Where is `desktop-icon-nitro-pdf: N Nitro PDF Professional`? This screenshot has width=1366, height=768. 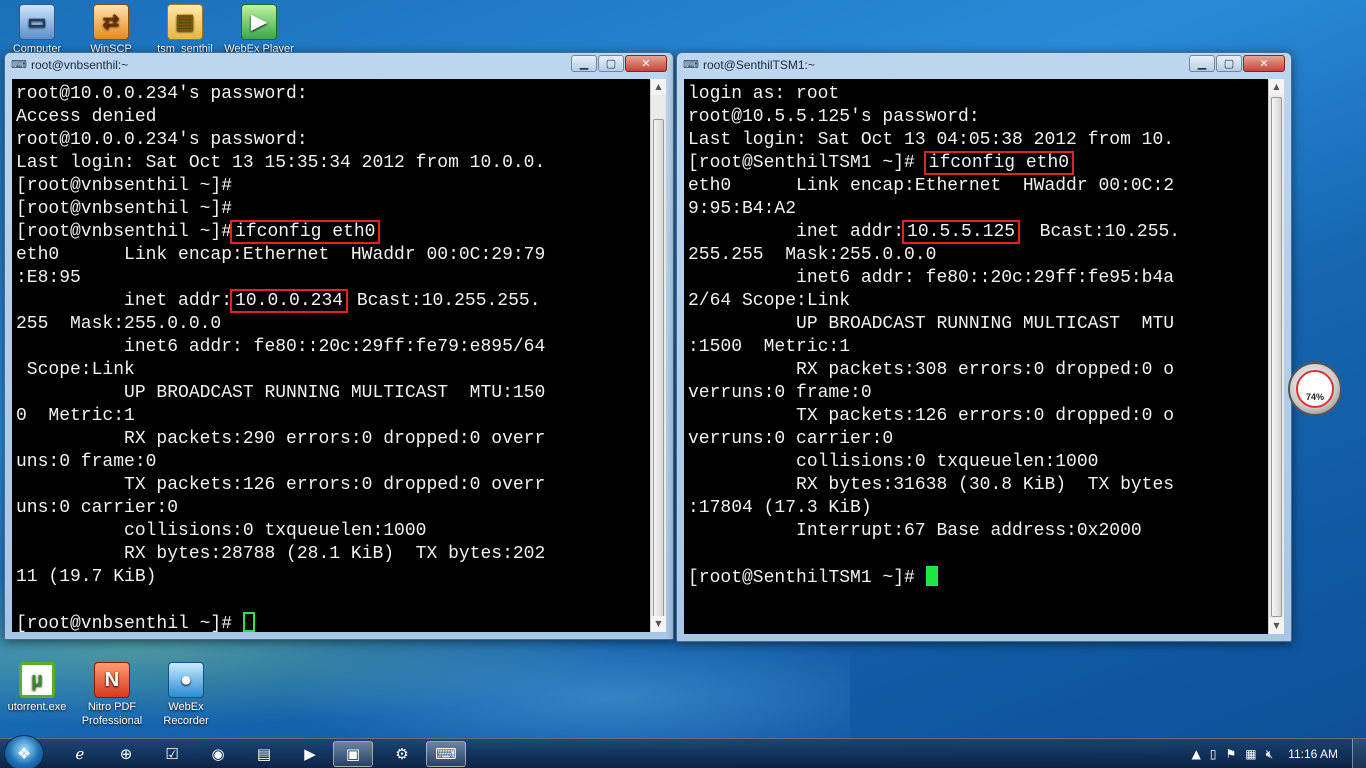
desktop-icon-nitro-pdf: N Nitro PDF Professional is located at coordinates (112, 695).